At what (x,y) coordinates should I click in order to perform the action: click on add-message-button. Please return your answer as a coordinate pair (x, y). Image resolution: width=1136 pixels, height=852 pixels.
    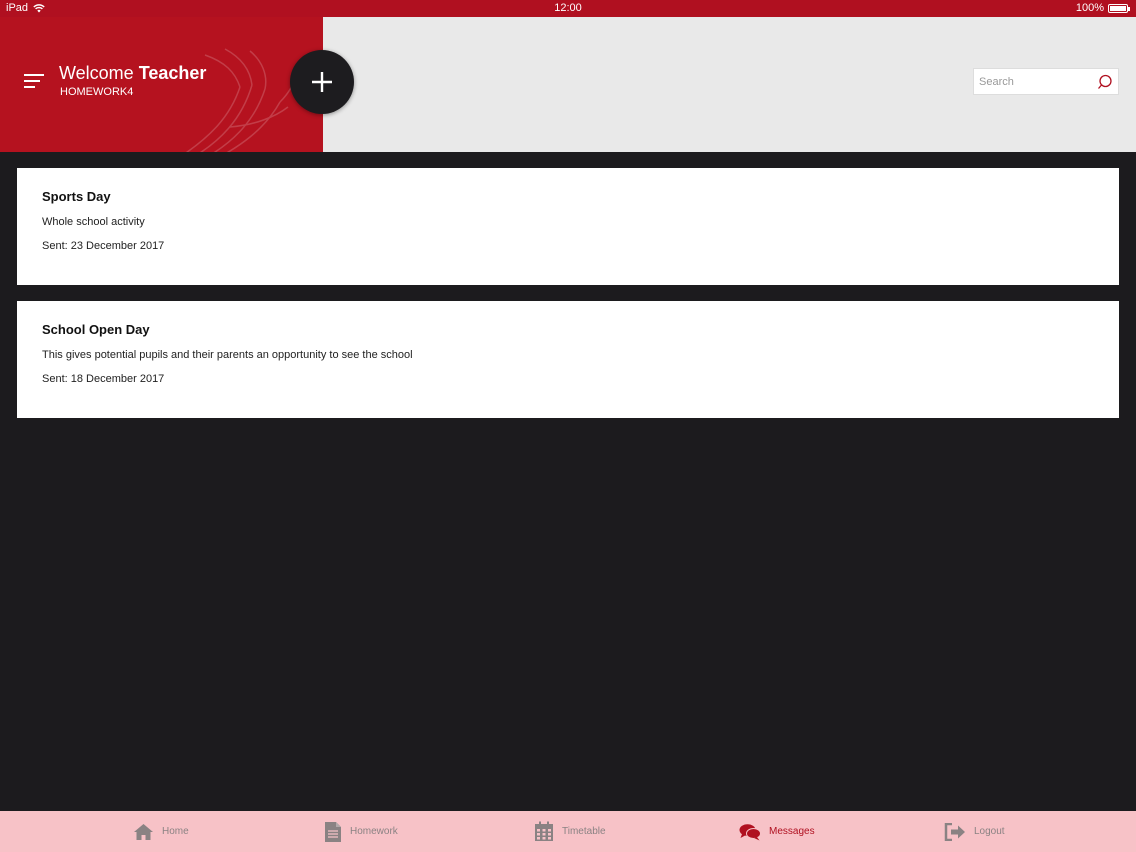
    Looking at the image, I should click on (322, 82).